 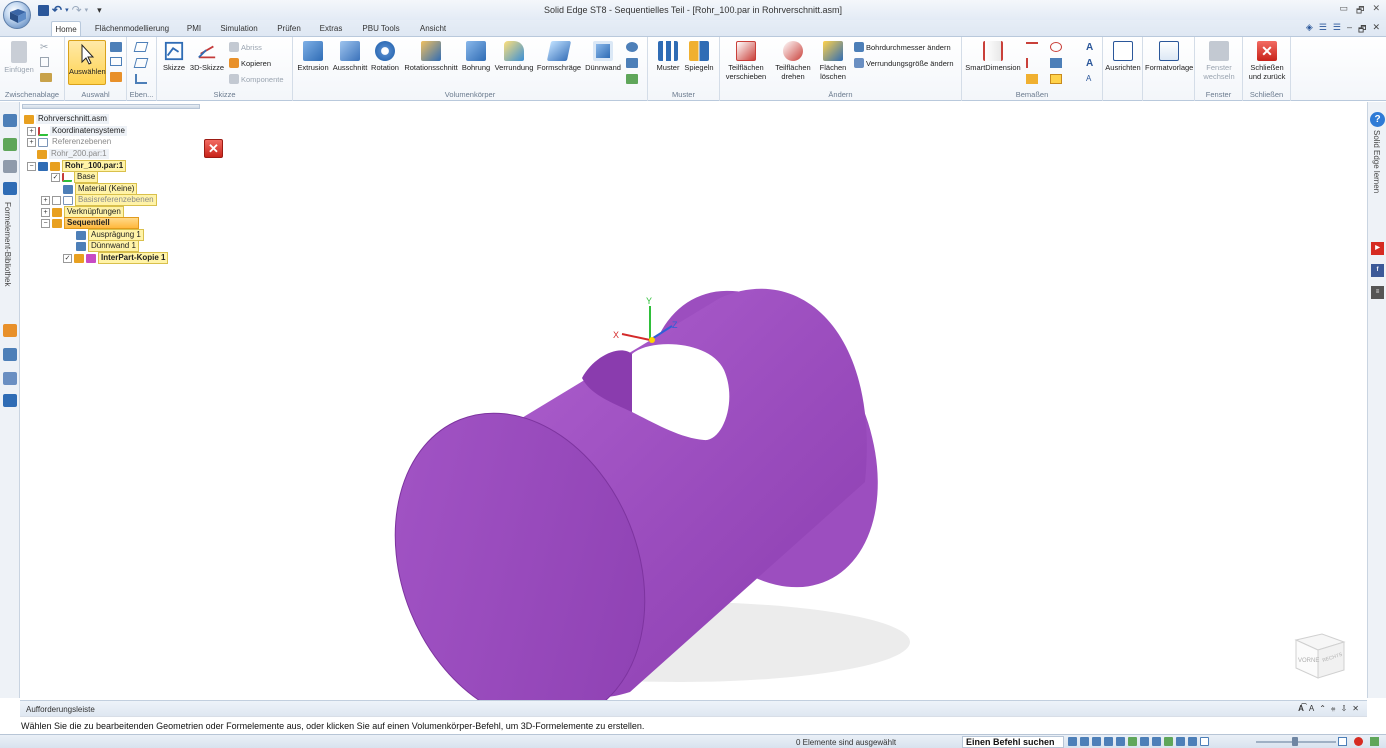 I want to click on youtube-icon: ▶, so click(x=1377, y=248).